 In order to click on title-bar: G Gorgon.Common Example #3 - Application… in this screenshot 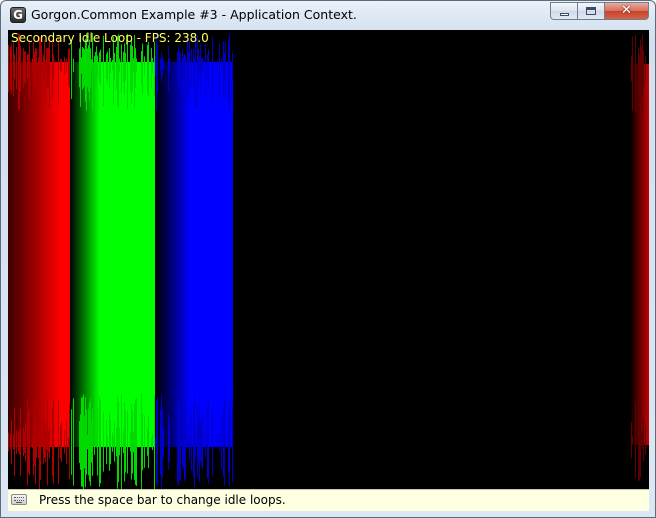, I will do `click(328, 15)`.